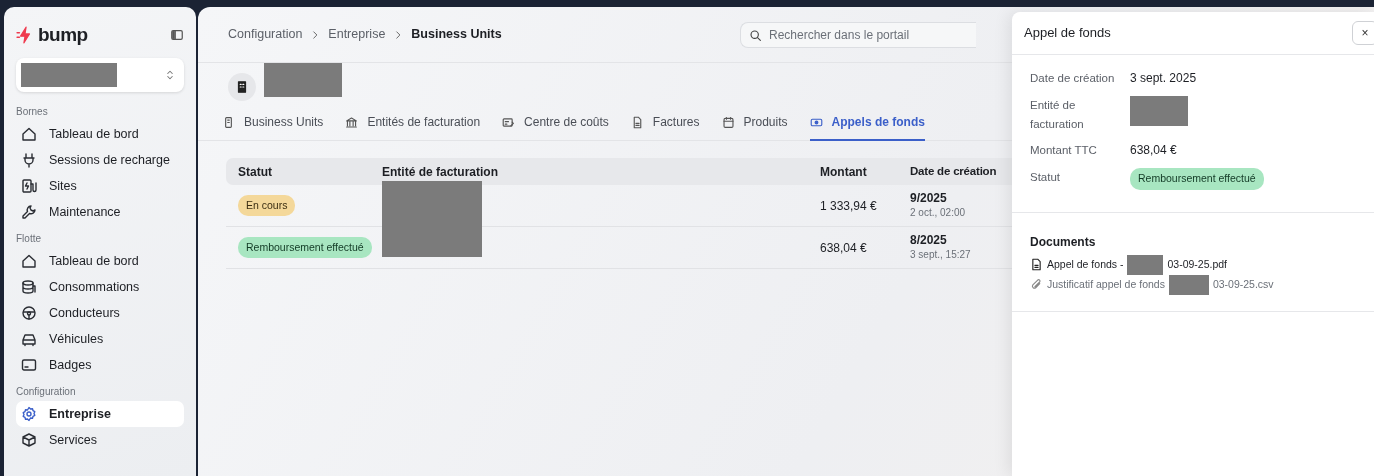 This screenshot has height=476, width=1374. Describe the element at coordinates (100, 440) in the screenshot. I see `sidebar-item: Services` at that location.